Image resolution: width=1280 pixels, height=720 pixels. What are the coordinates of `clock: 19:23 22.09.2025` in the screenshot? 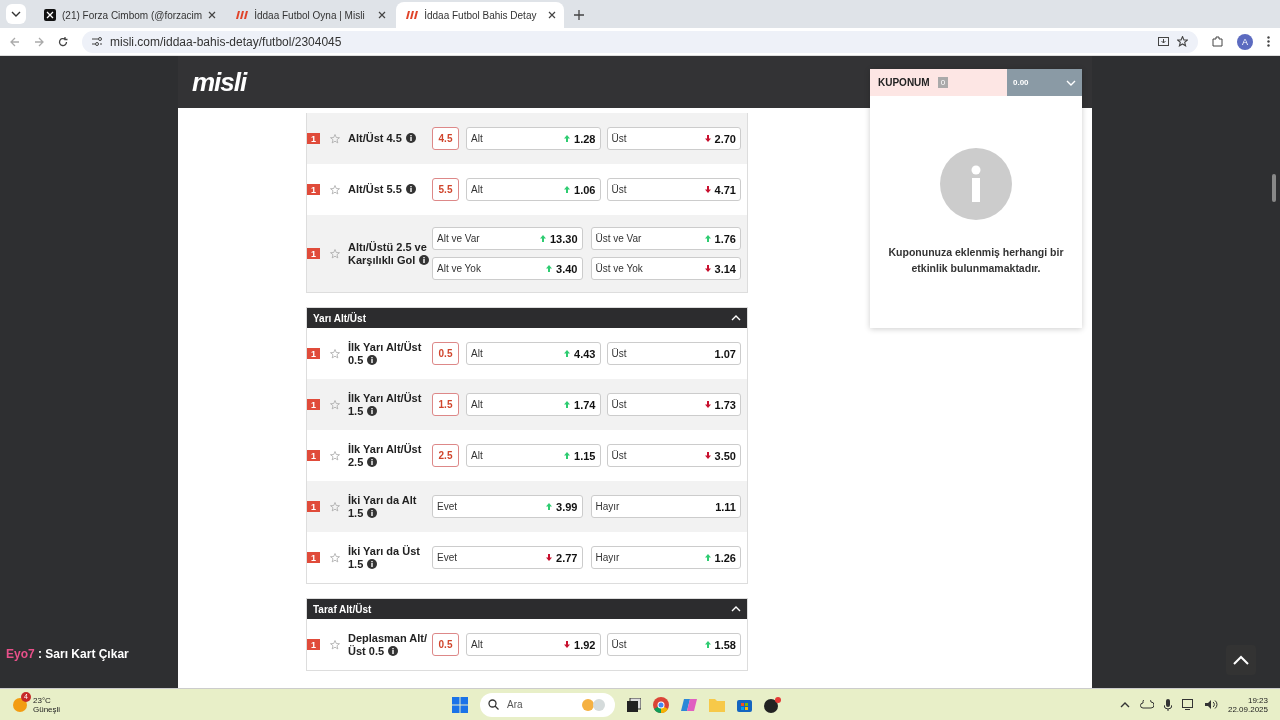 It's located at (1247, 704).